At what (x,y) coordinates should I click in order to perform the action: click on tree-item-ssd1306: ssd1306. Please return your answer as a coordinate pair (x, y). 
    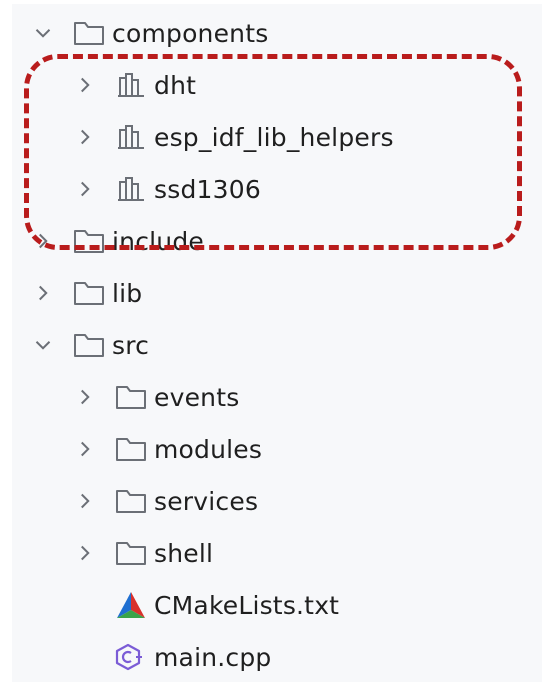
    Looking at the image, I should click on (166, 189).